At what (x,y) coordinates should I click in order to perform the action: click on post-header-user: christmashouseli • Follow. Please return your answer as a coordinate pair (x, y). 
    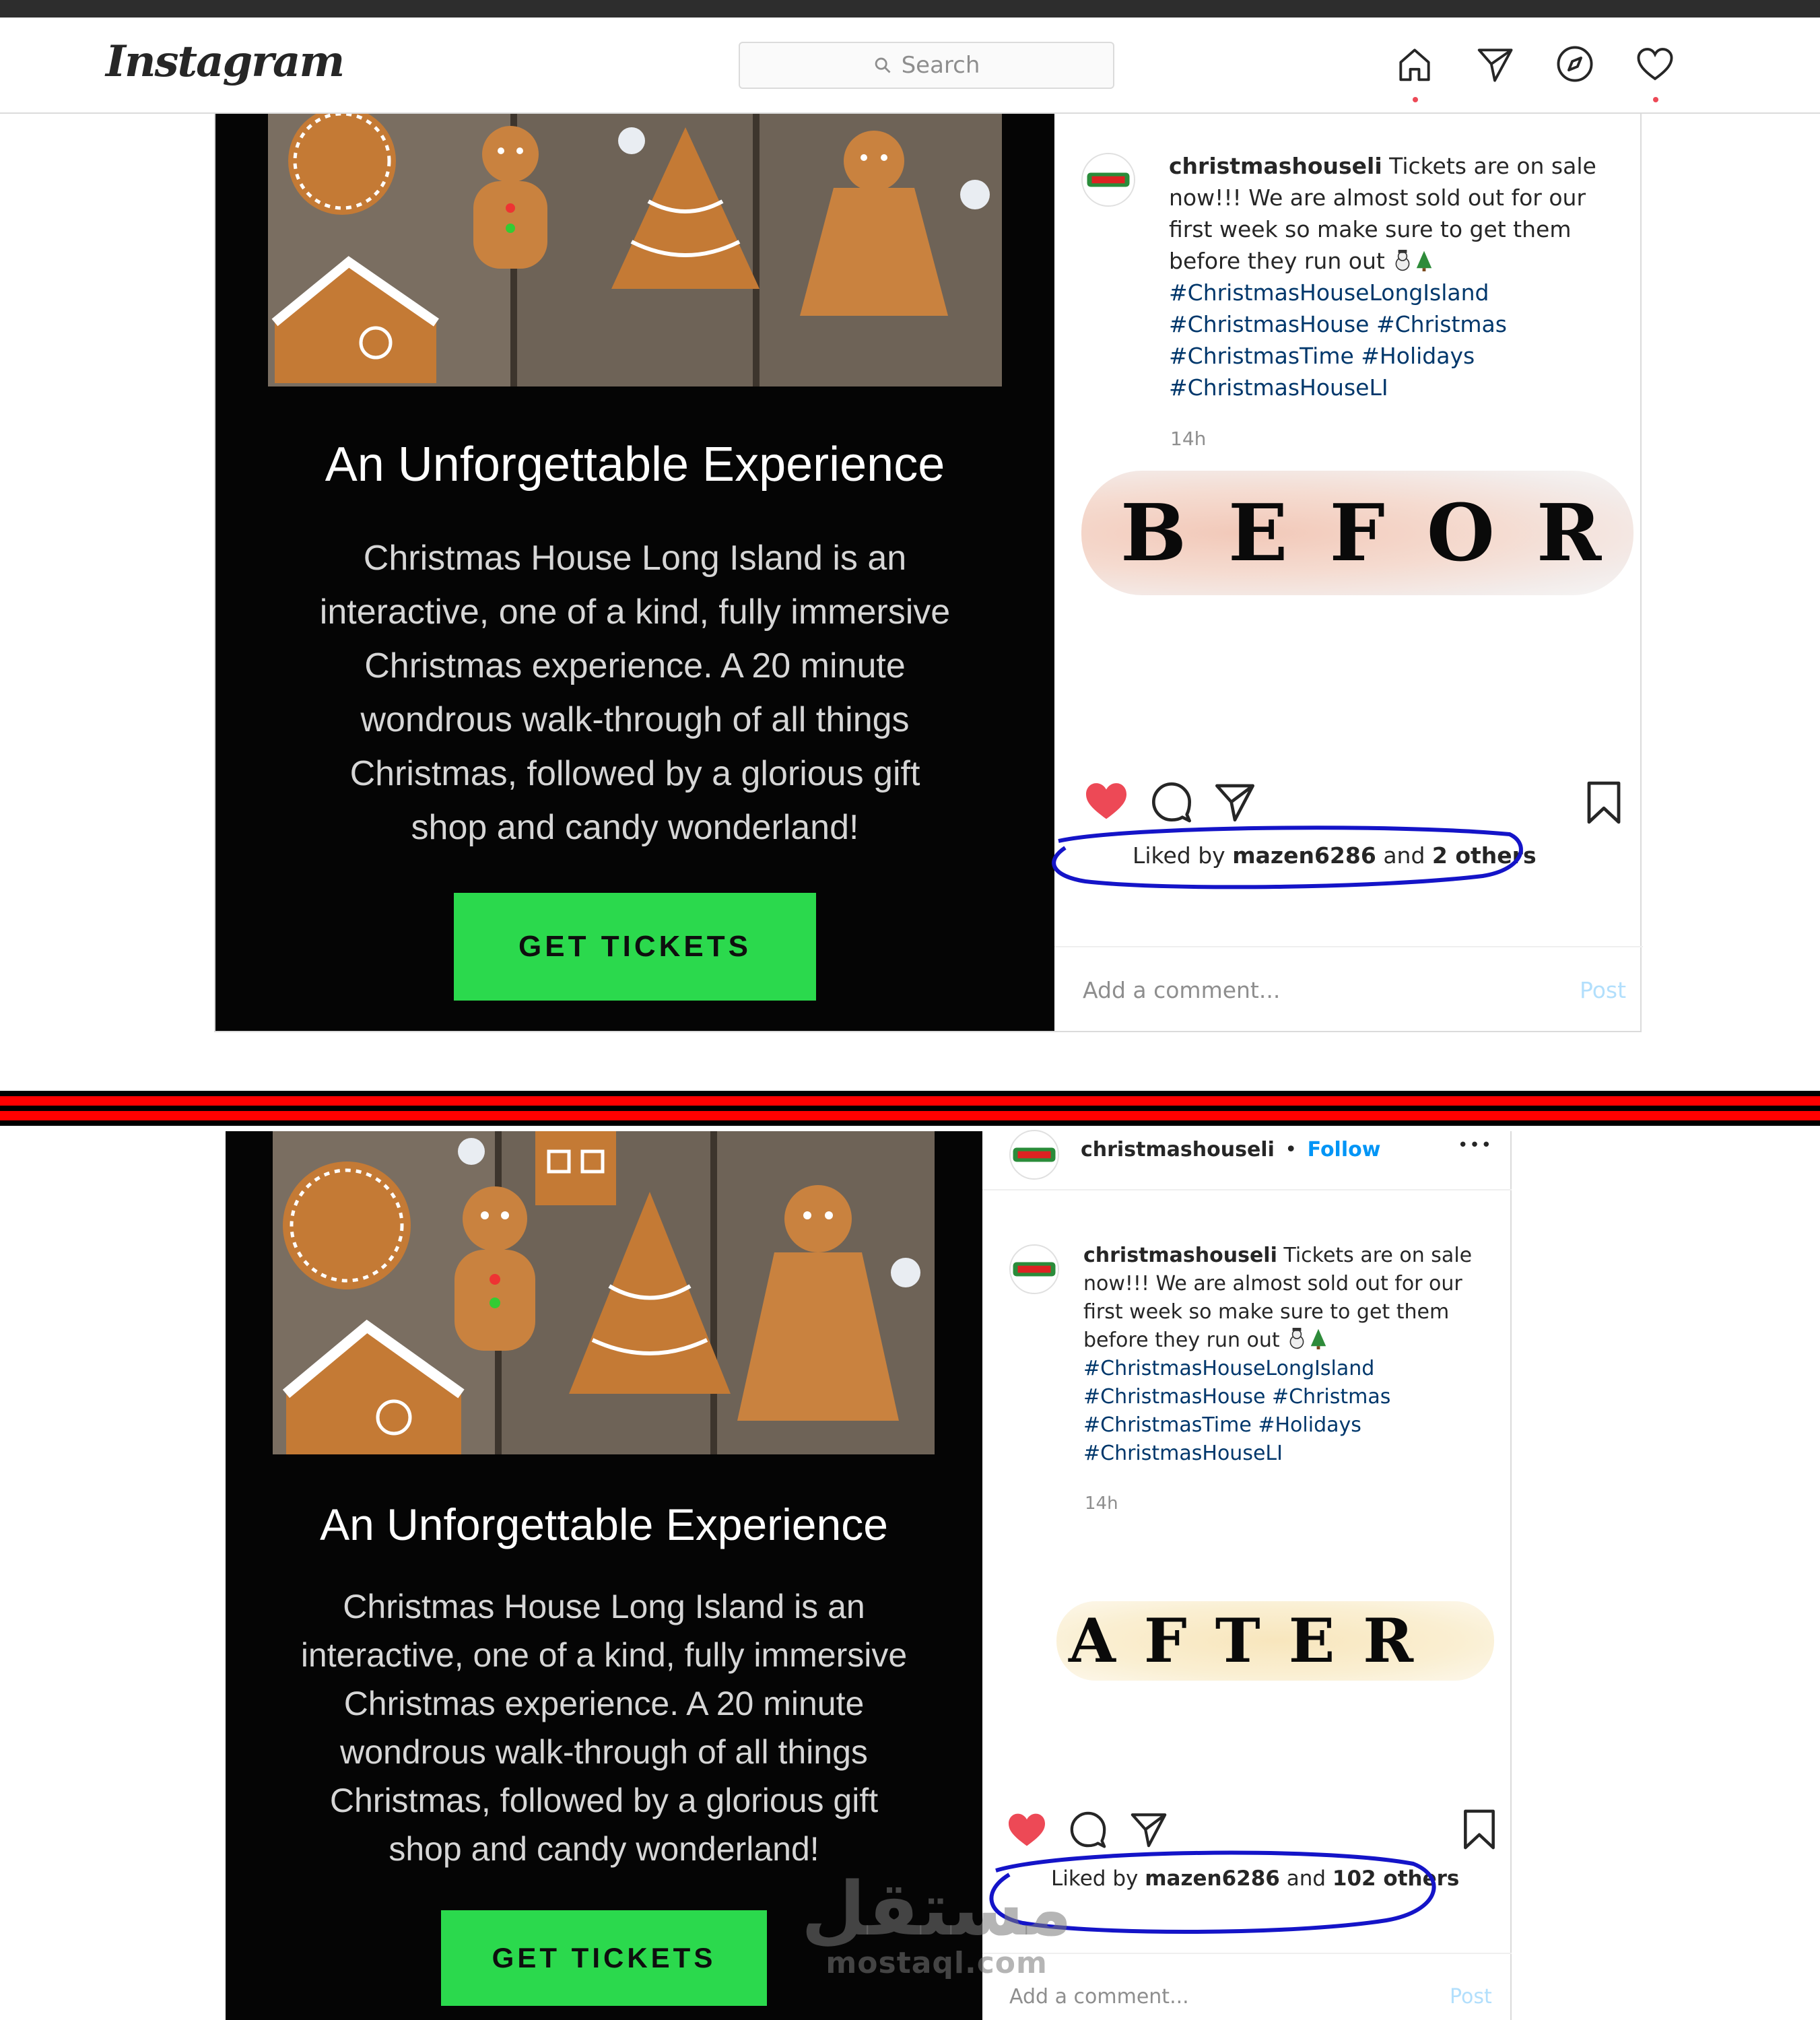
    Looking at the image, I should click on (1231, 1150).